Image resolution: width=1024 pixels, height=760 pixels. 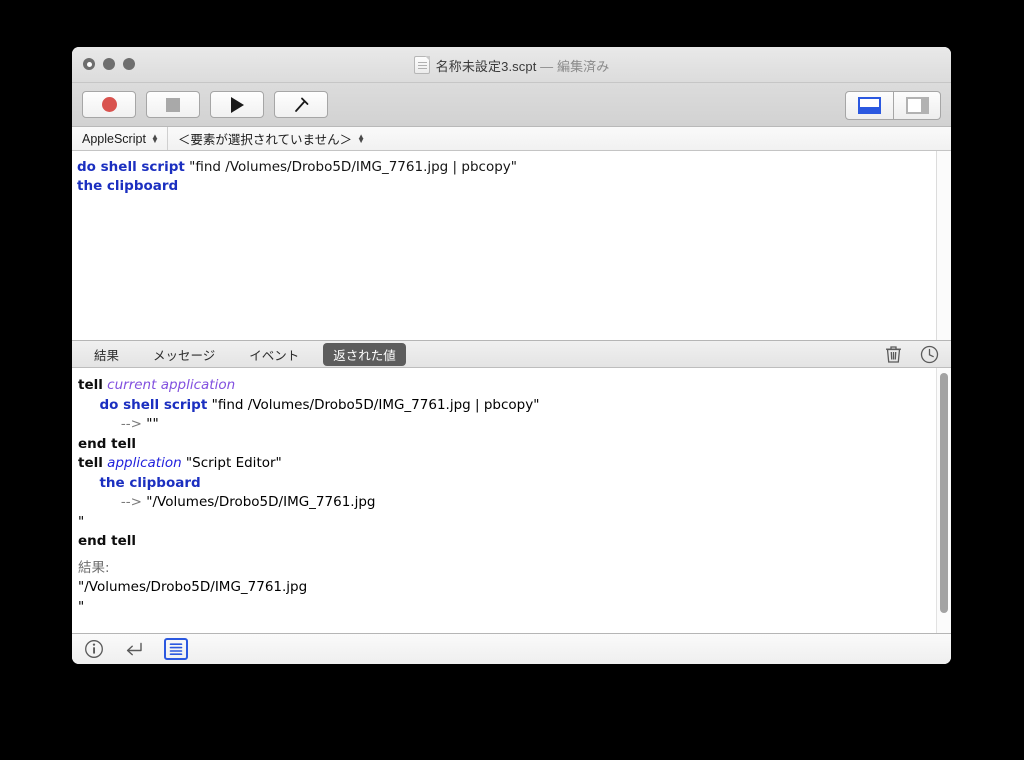 I want to click on window-titlebar: 名称未設定3.scpt — 編集済み, so click(x=511, y=65).